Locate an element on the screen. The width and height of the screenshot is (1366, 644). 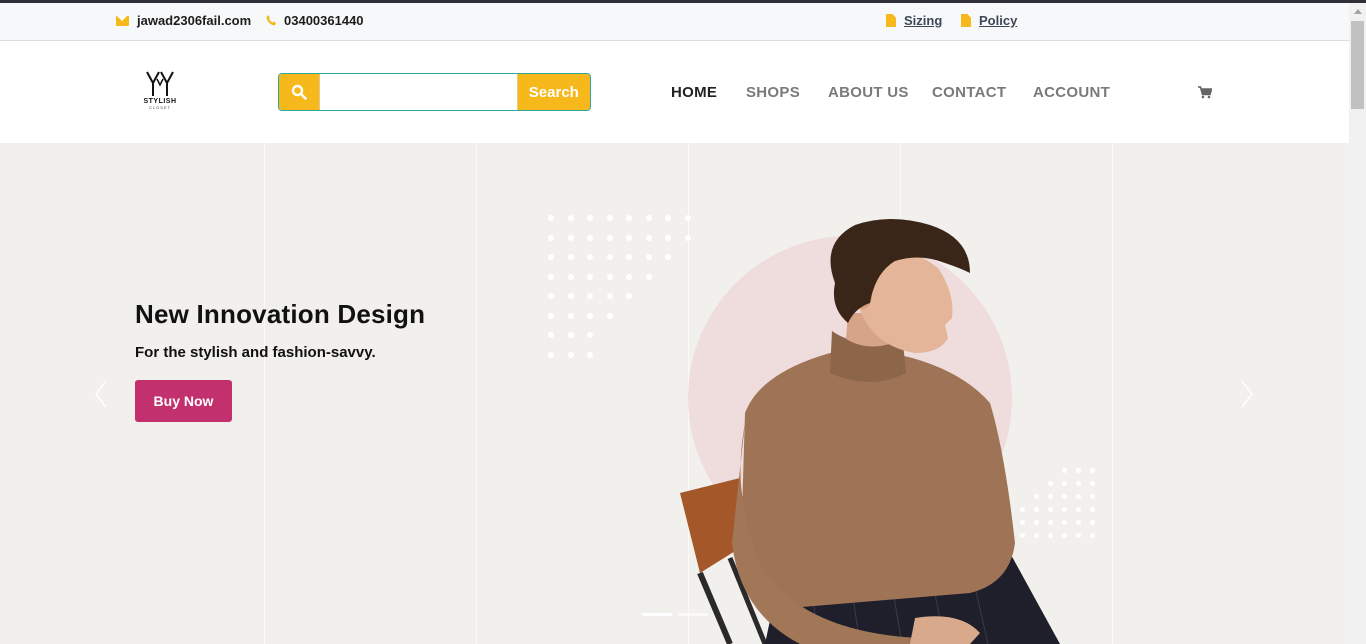
logo-text: STYLISH is located at coordinates (160, 101).